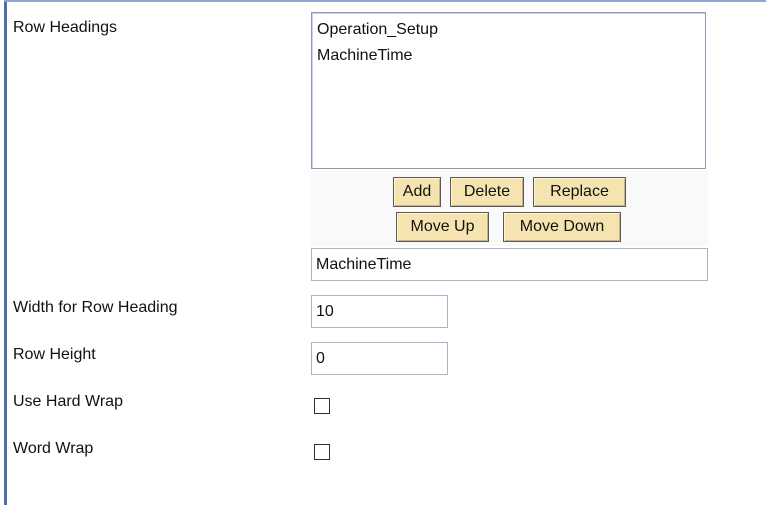 This screenshot has width=766, height=505. What do you see at coordinates (379, 358) in the screenshot?
I see `row-height-input: 0` at bounding box center [379, 358].